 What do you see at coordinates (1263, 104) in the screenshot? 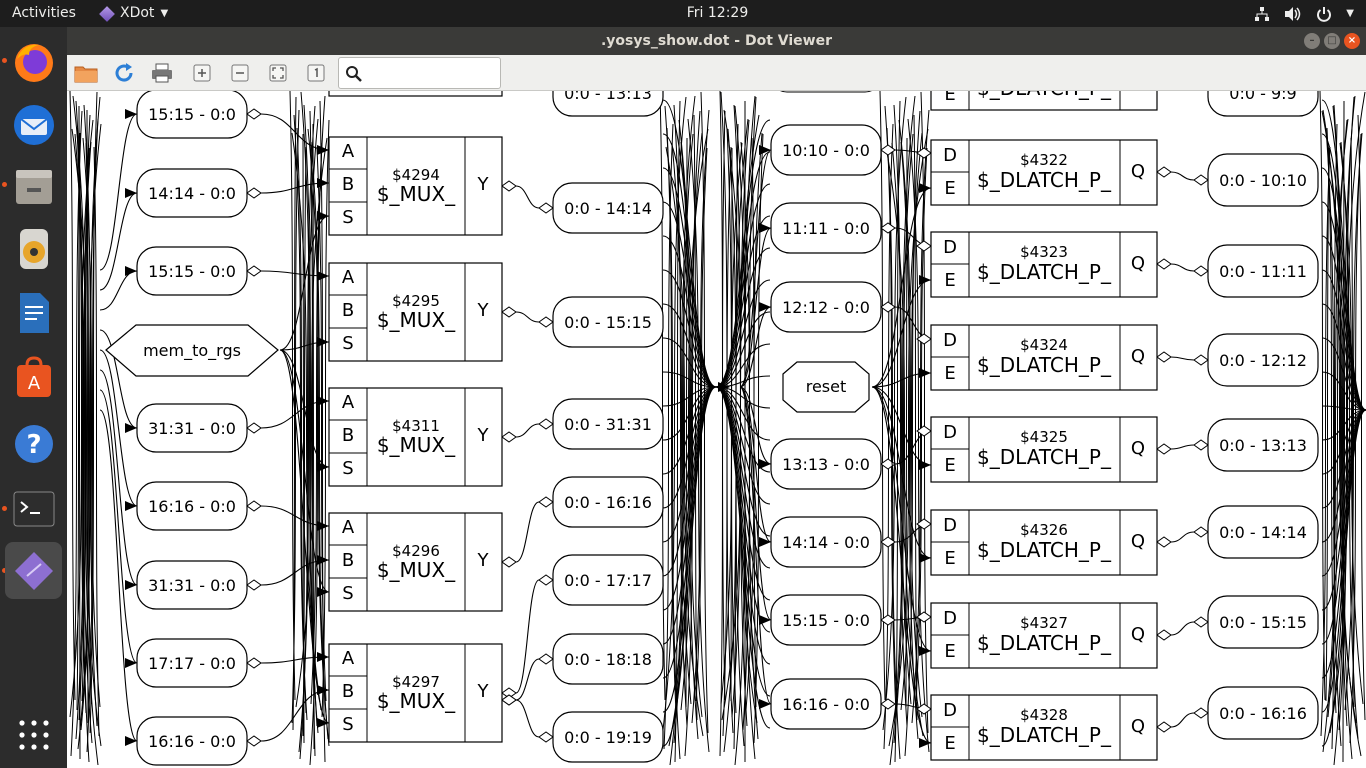
I see `latch-output-label-partial: 0:0 - 9:9` at bounding box center [1263, 104].